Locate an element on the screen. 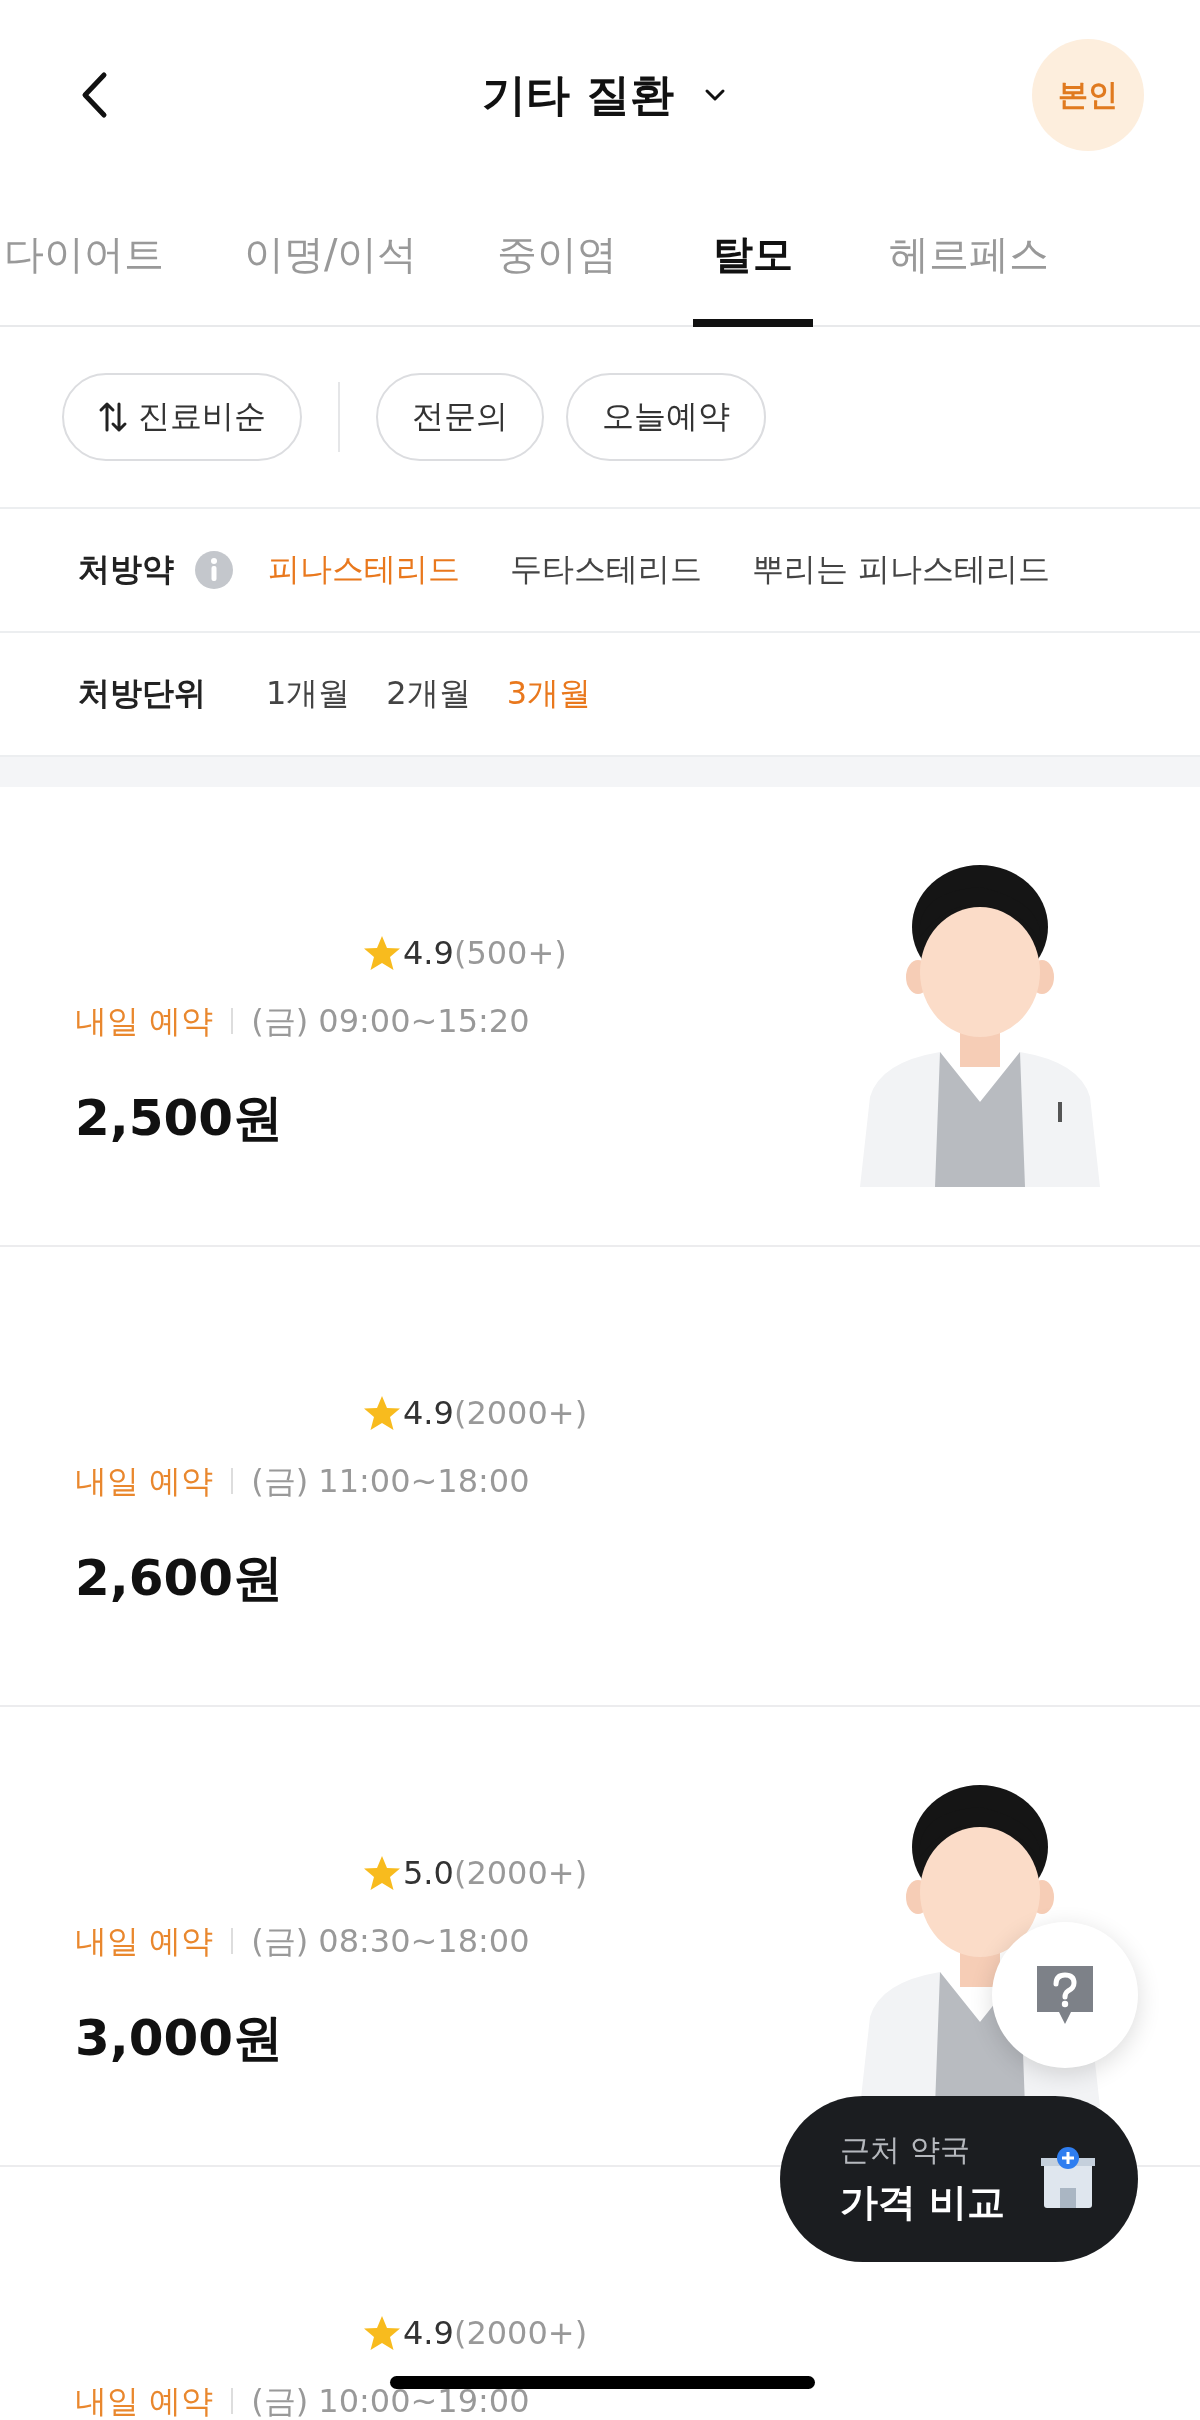  back-icon is located at coordinates (94, 95).